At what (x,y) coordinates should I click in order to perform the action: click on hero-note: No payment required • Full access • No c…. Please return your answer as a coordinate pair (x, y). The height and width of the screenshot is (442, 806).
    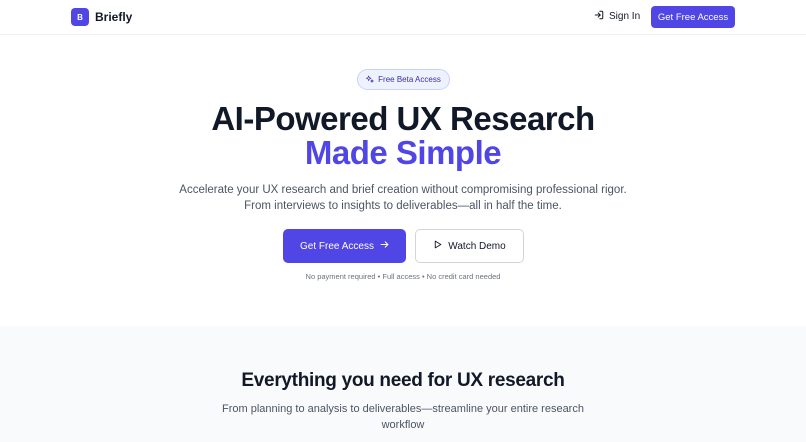
    Looking at the image, I should click on (403, 276).